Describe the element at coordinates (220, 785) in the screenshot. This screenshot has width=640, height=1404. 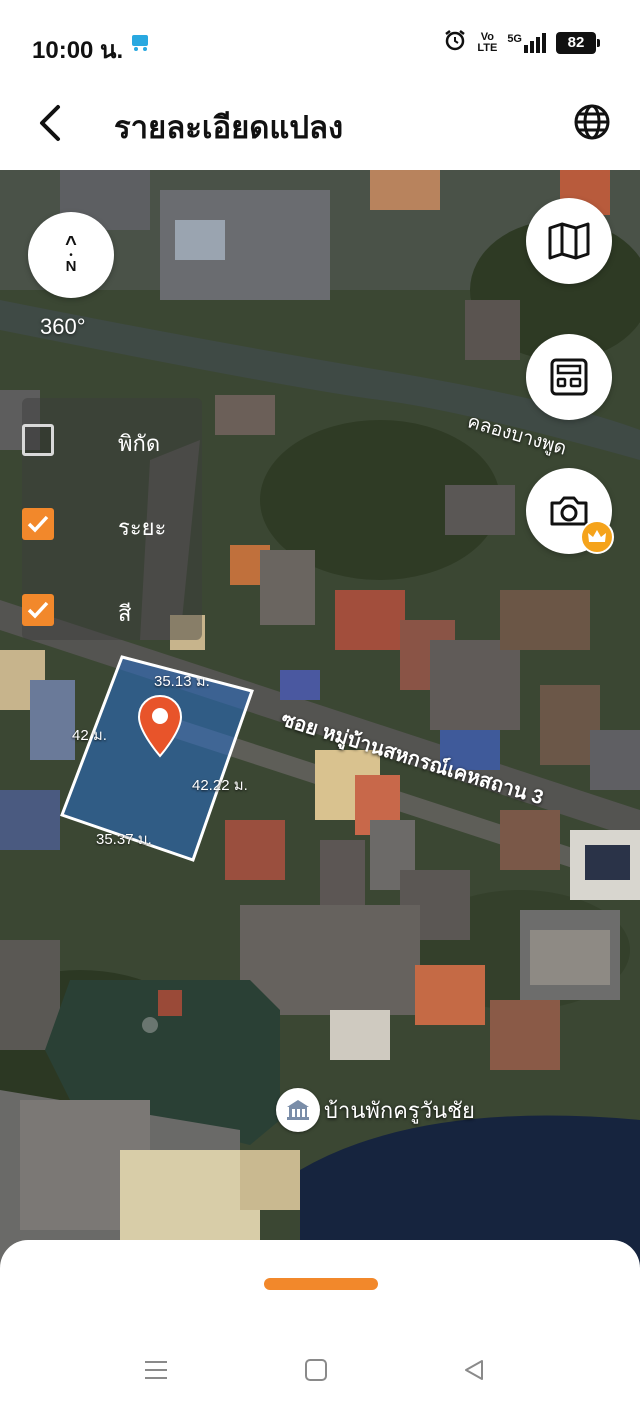
I see `dimension-right: 42.22 ม.` at that location.